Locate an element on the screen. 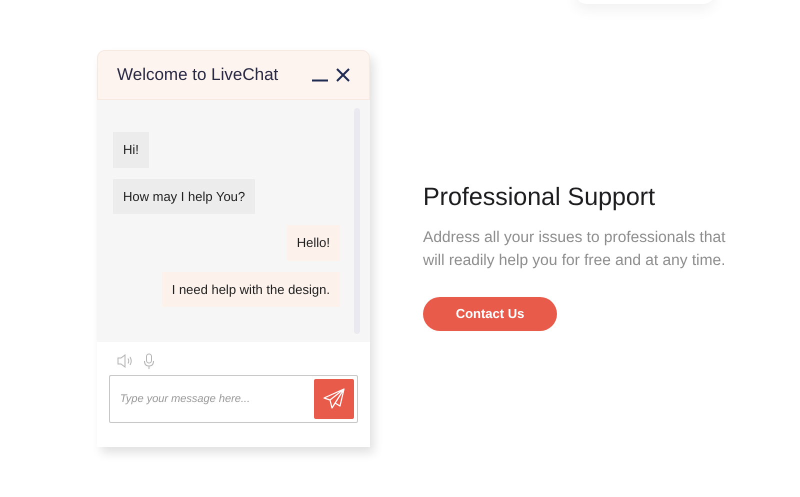  user-message: Hello! is located at coordinates (313, 242).